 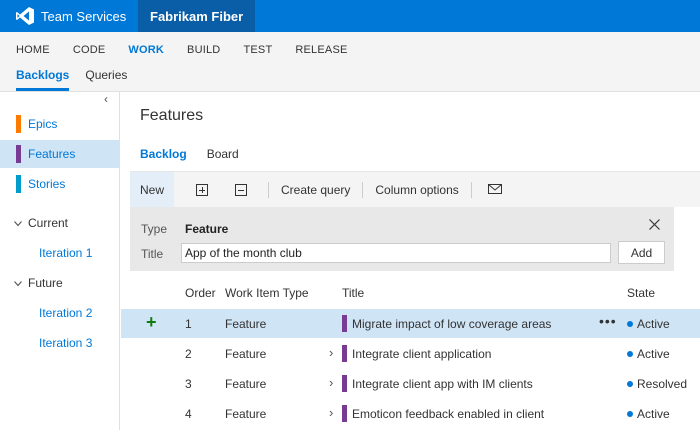 What do you see at coordinates (207, 229) in the screenshot?
I see `type-value: Feature` at bounding box center [207, 229].